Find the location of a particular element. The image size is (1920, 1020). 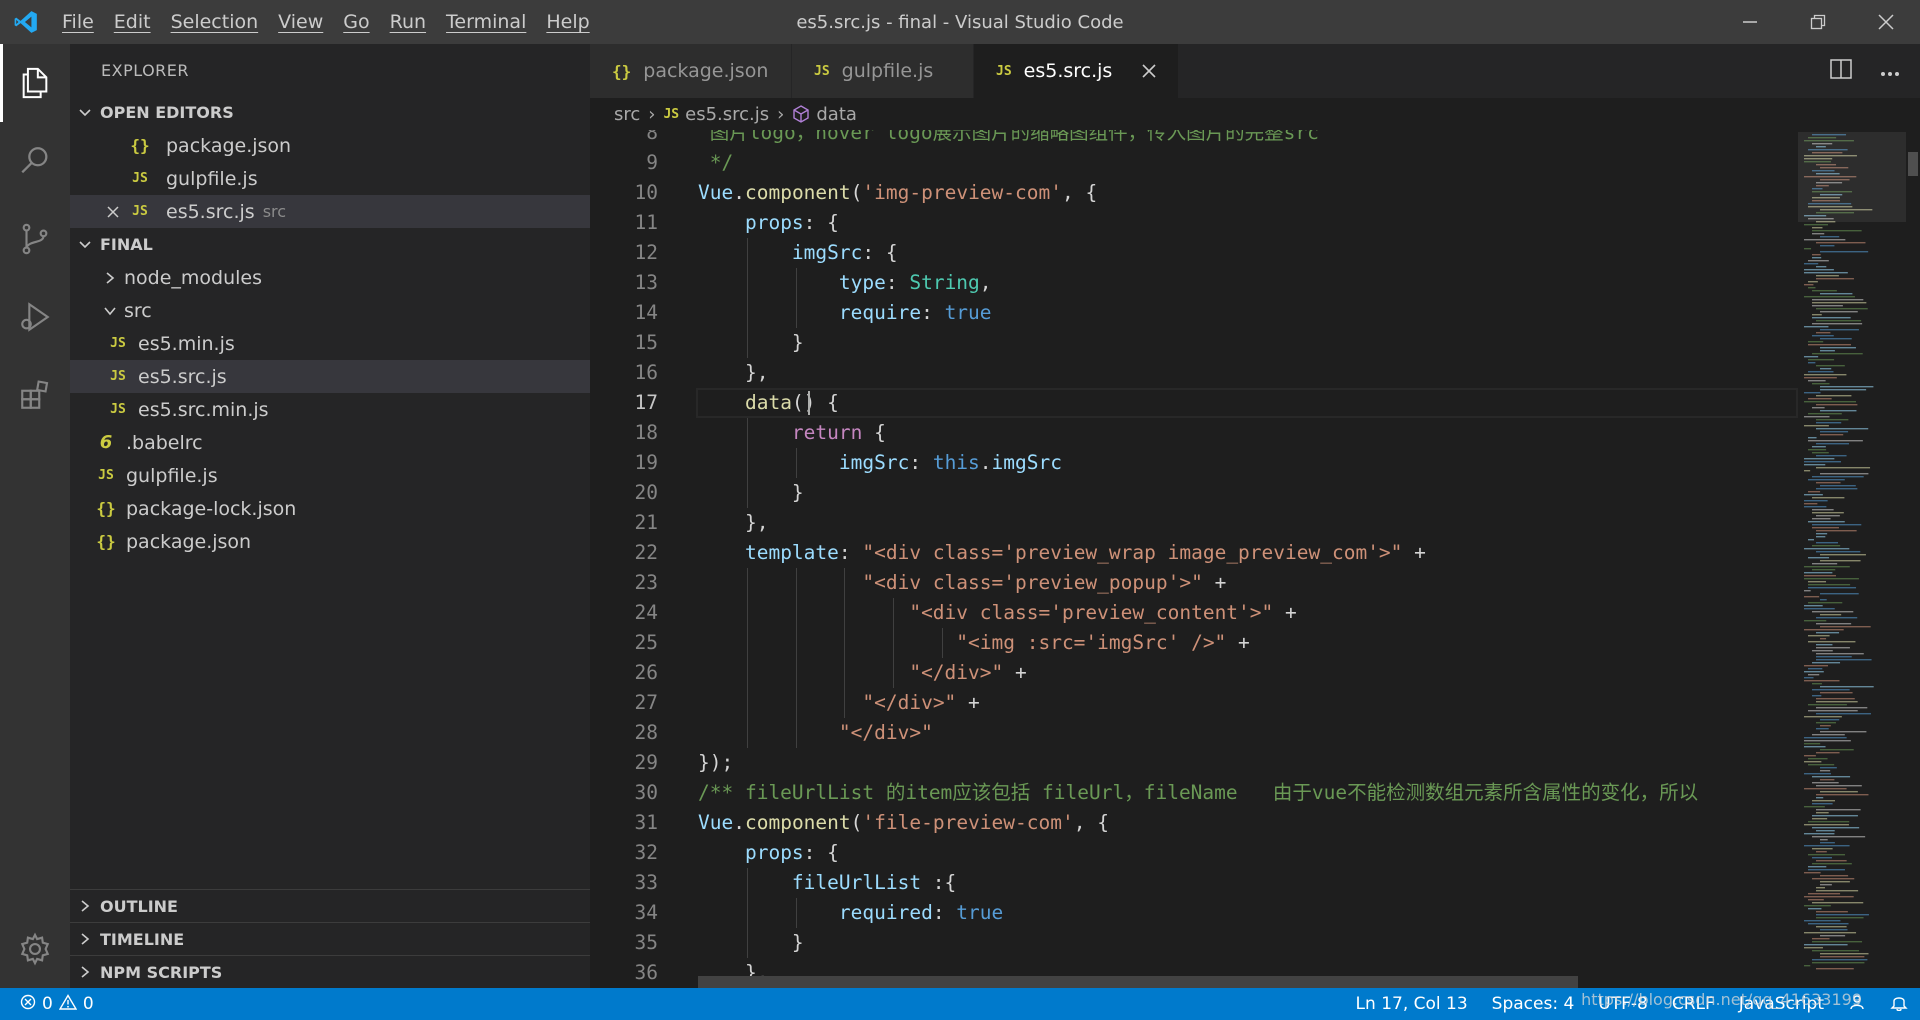

menu-go: Go is located at coordinates (356, 22).